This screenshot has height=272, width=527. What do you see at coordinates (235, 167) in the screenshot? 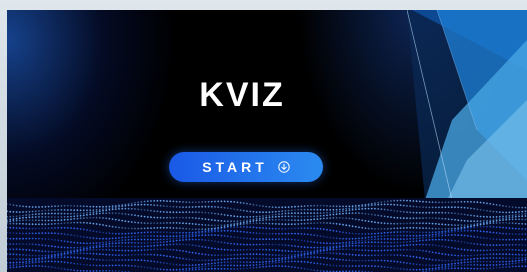
I see `start-button-label: START` at bounding box center [235, 167].